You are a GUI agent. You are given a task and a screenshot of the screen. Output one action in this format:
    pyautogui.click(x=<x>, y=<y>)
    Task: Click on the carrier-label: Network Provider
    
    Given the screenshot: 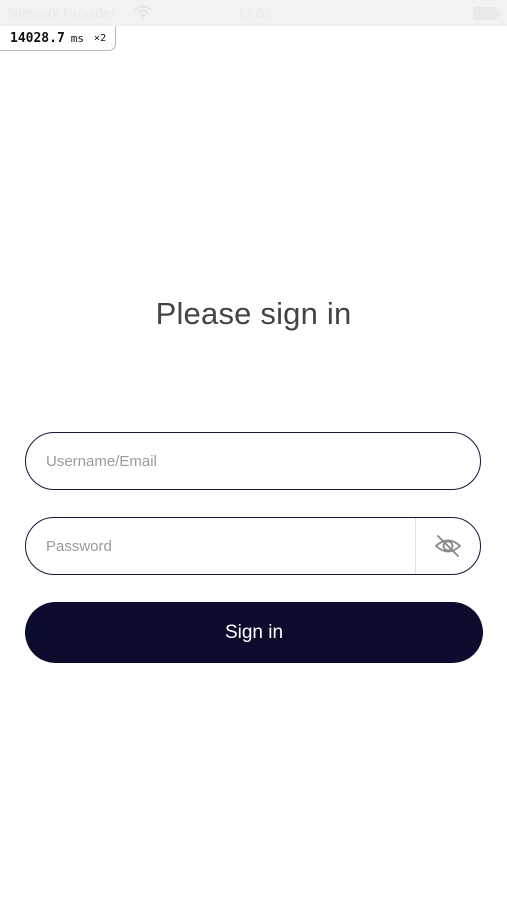 What is the action you would take?
    pyautogui.click(x=62, y=13)
    